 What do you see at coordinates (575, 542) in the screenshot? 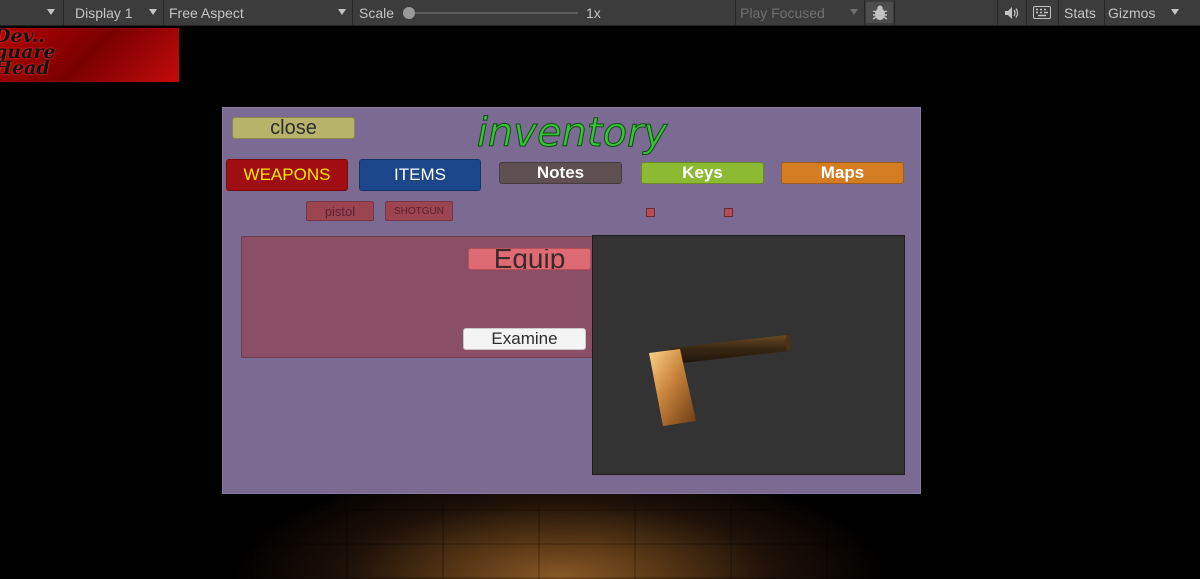
I see `stone-floor` at bounding box center [575, 542].